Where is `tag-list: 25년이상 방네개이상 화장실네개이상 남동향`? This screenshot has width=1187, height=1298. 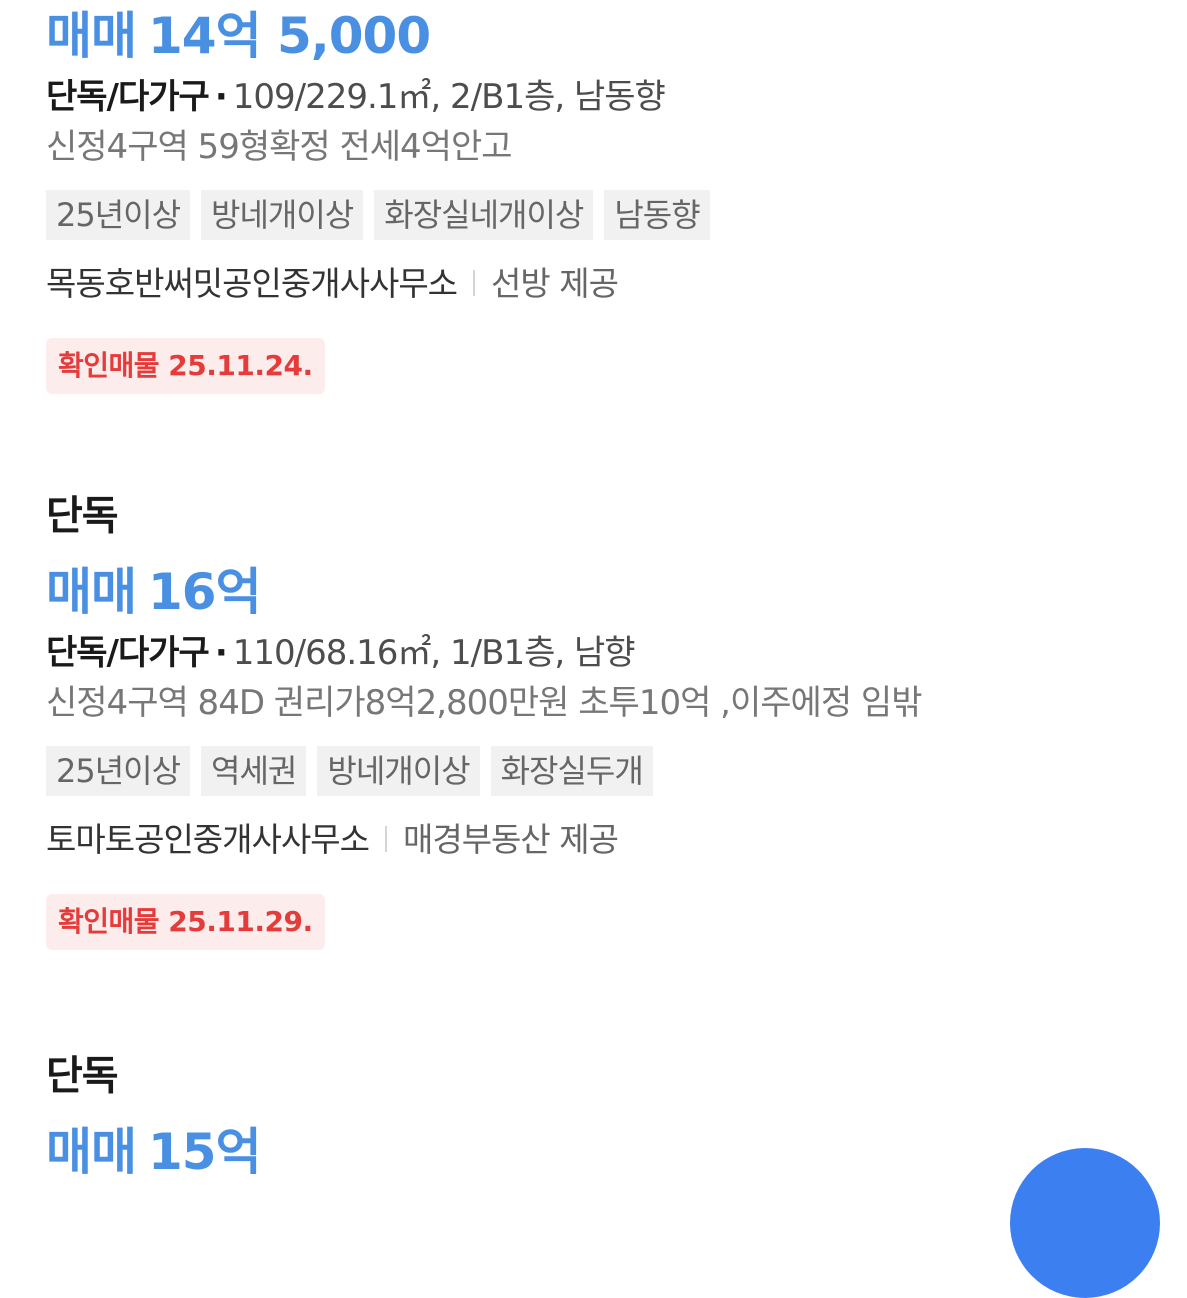 tag-list: 25년이상 방네개이상 화장실네개이상 남동향 is located at coordinates (596, 215).